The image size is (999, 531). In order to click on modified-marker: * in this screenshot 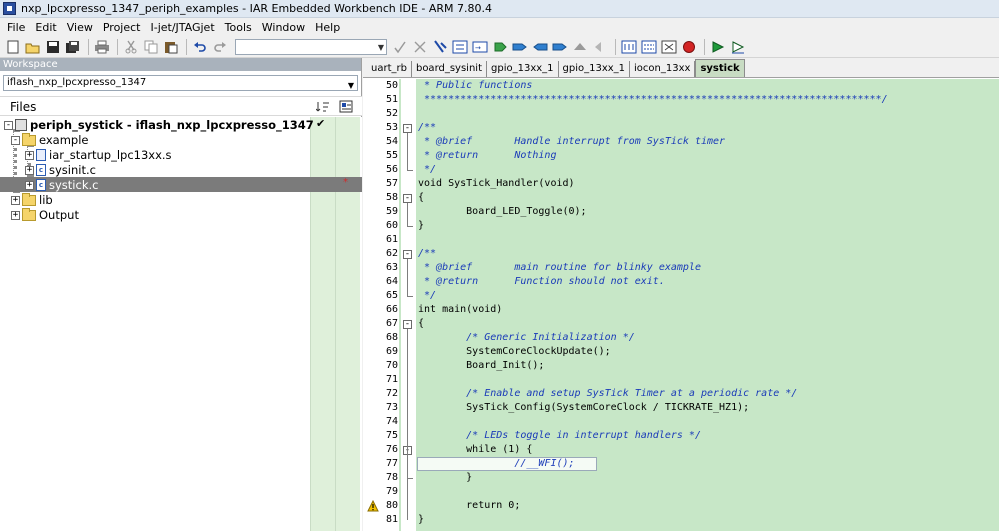, I will do `click(345, 182)`.